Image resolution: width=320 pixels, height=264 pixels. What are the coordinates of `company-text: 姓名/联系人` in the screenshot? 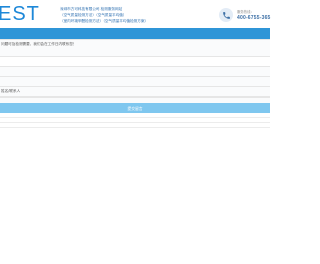 It's located at (11, 91).